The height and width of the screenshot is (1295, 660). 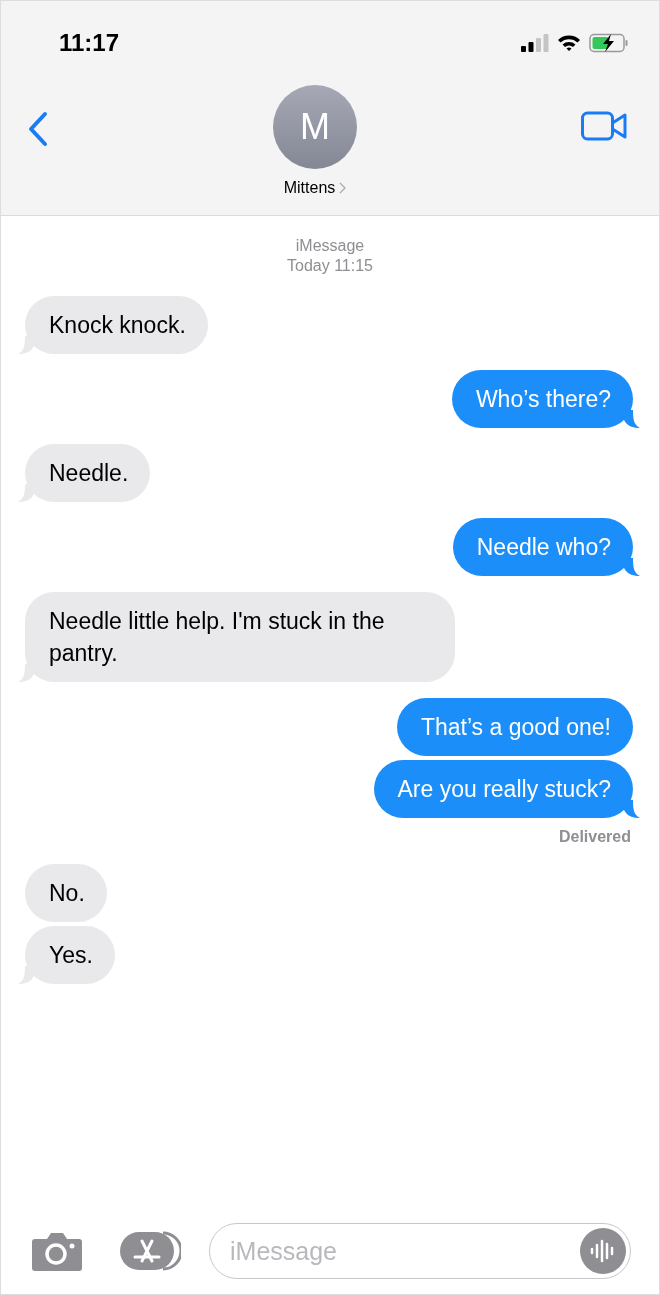 What do you see at coordinates (542, 399) in the screenshot?
I see `message-bubble: Who’s there?` at bounding box center [542, 399].